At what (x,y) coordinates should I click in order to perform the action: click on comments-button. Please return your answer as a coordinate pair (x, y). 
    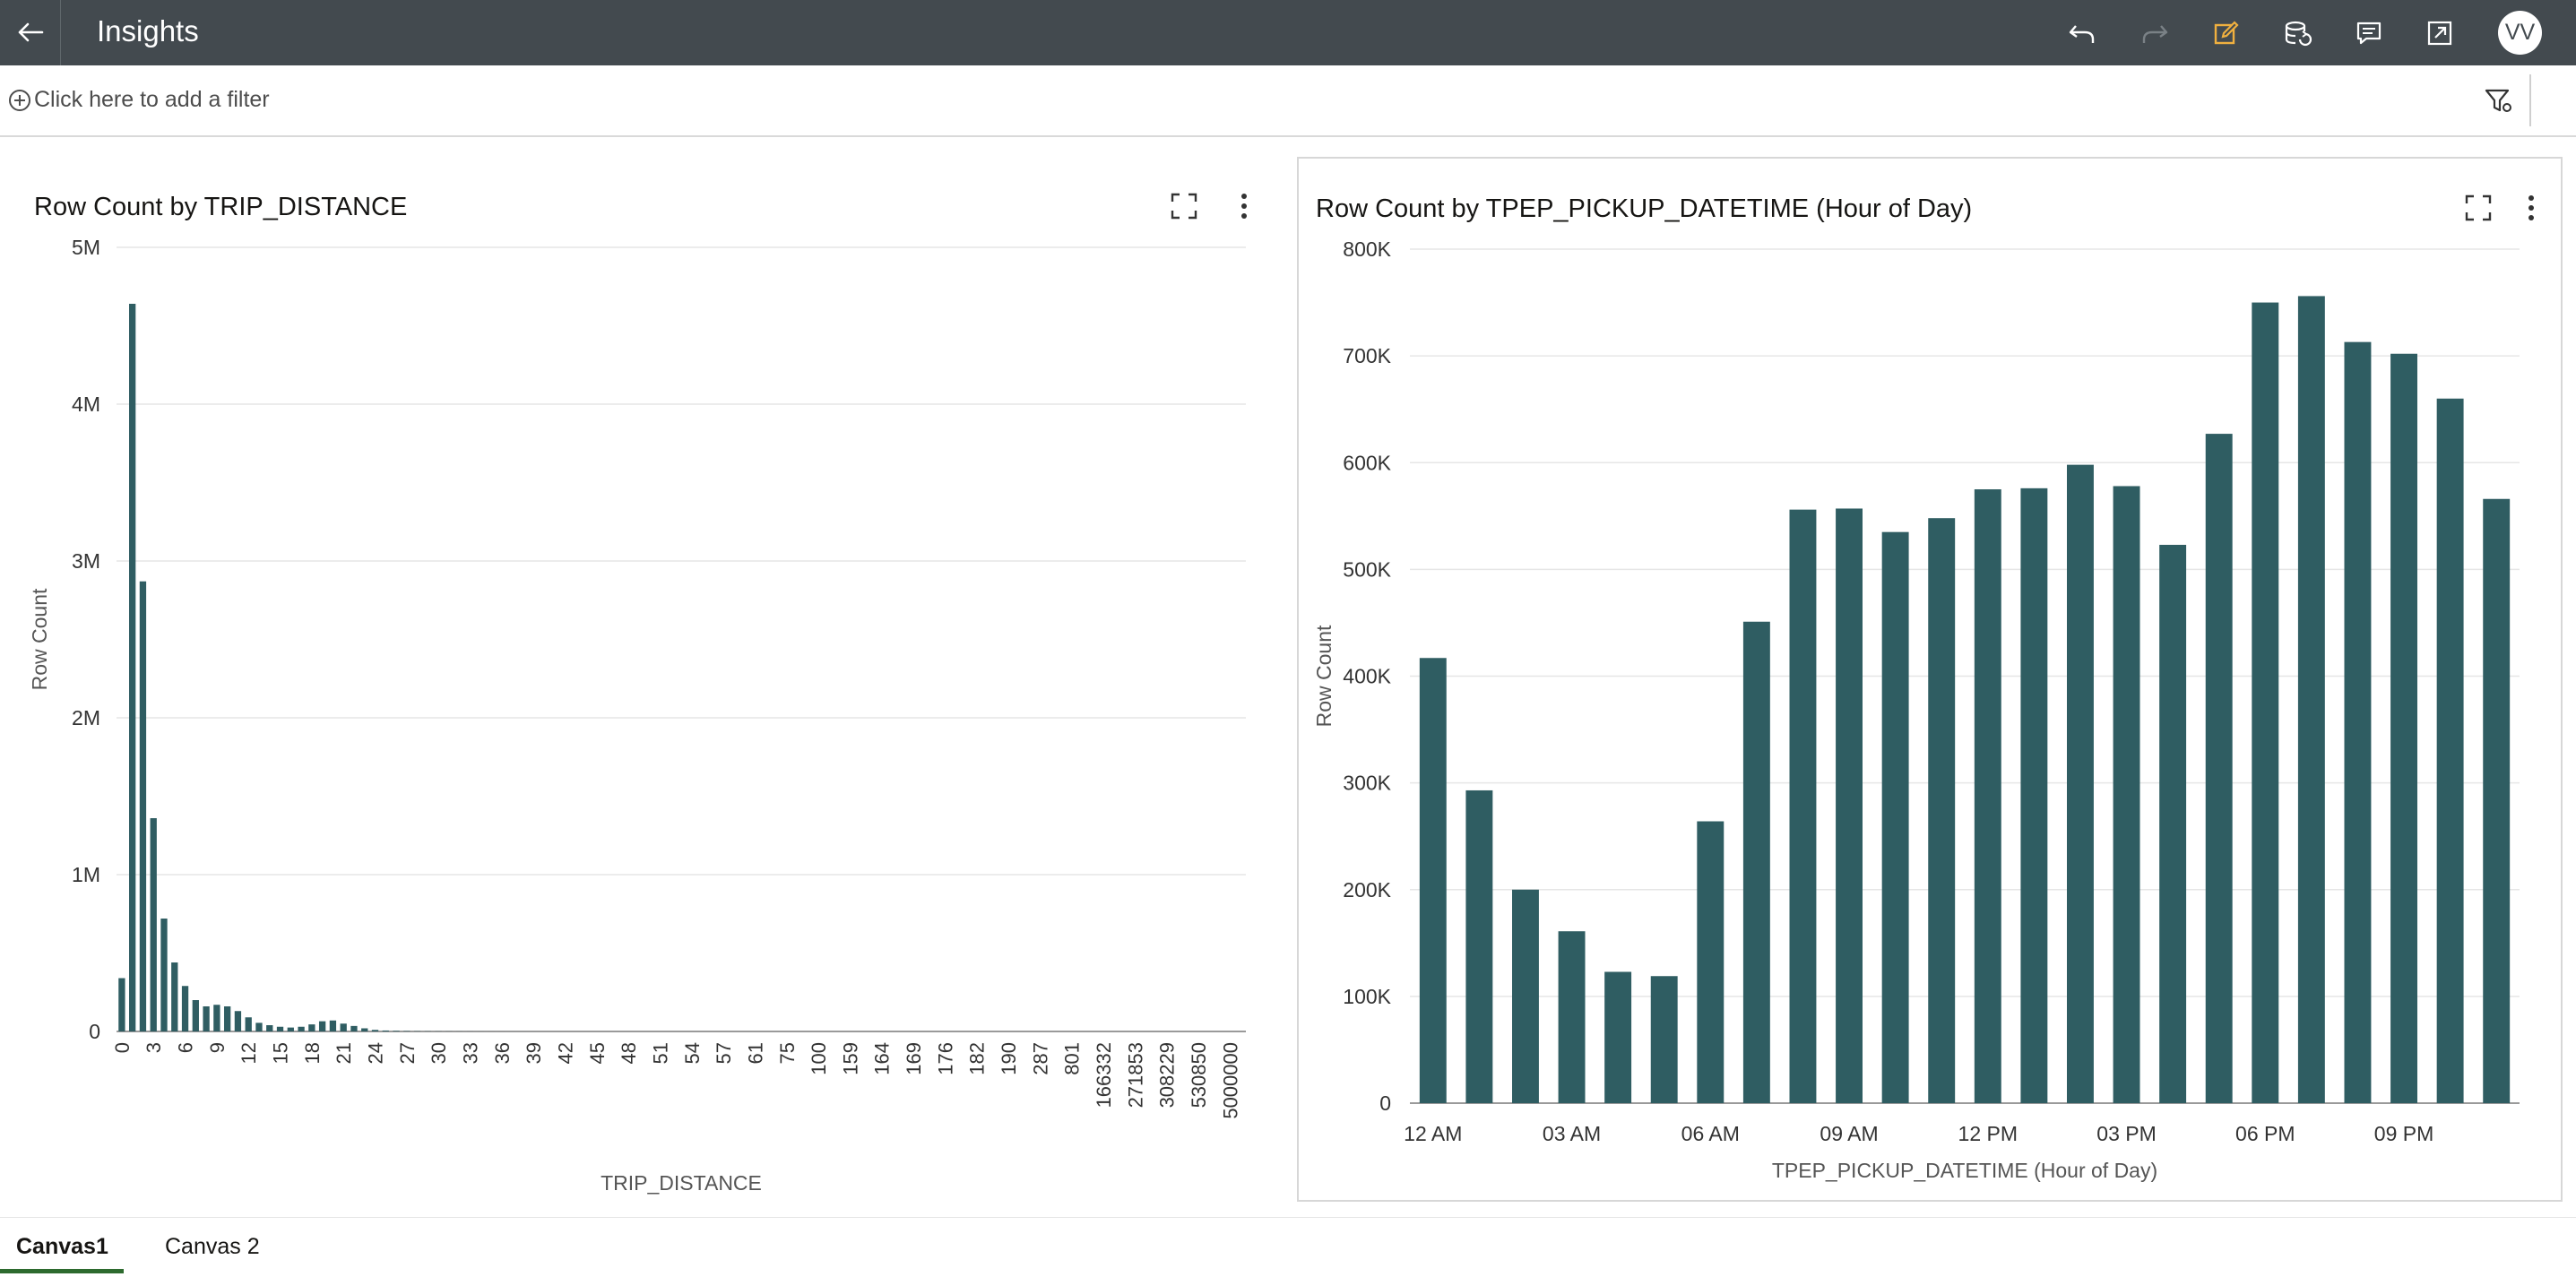
    Looking at the image, I should click on (2369, 33).